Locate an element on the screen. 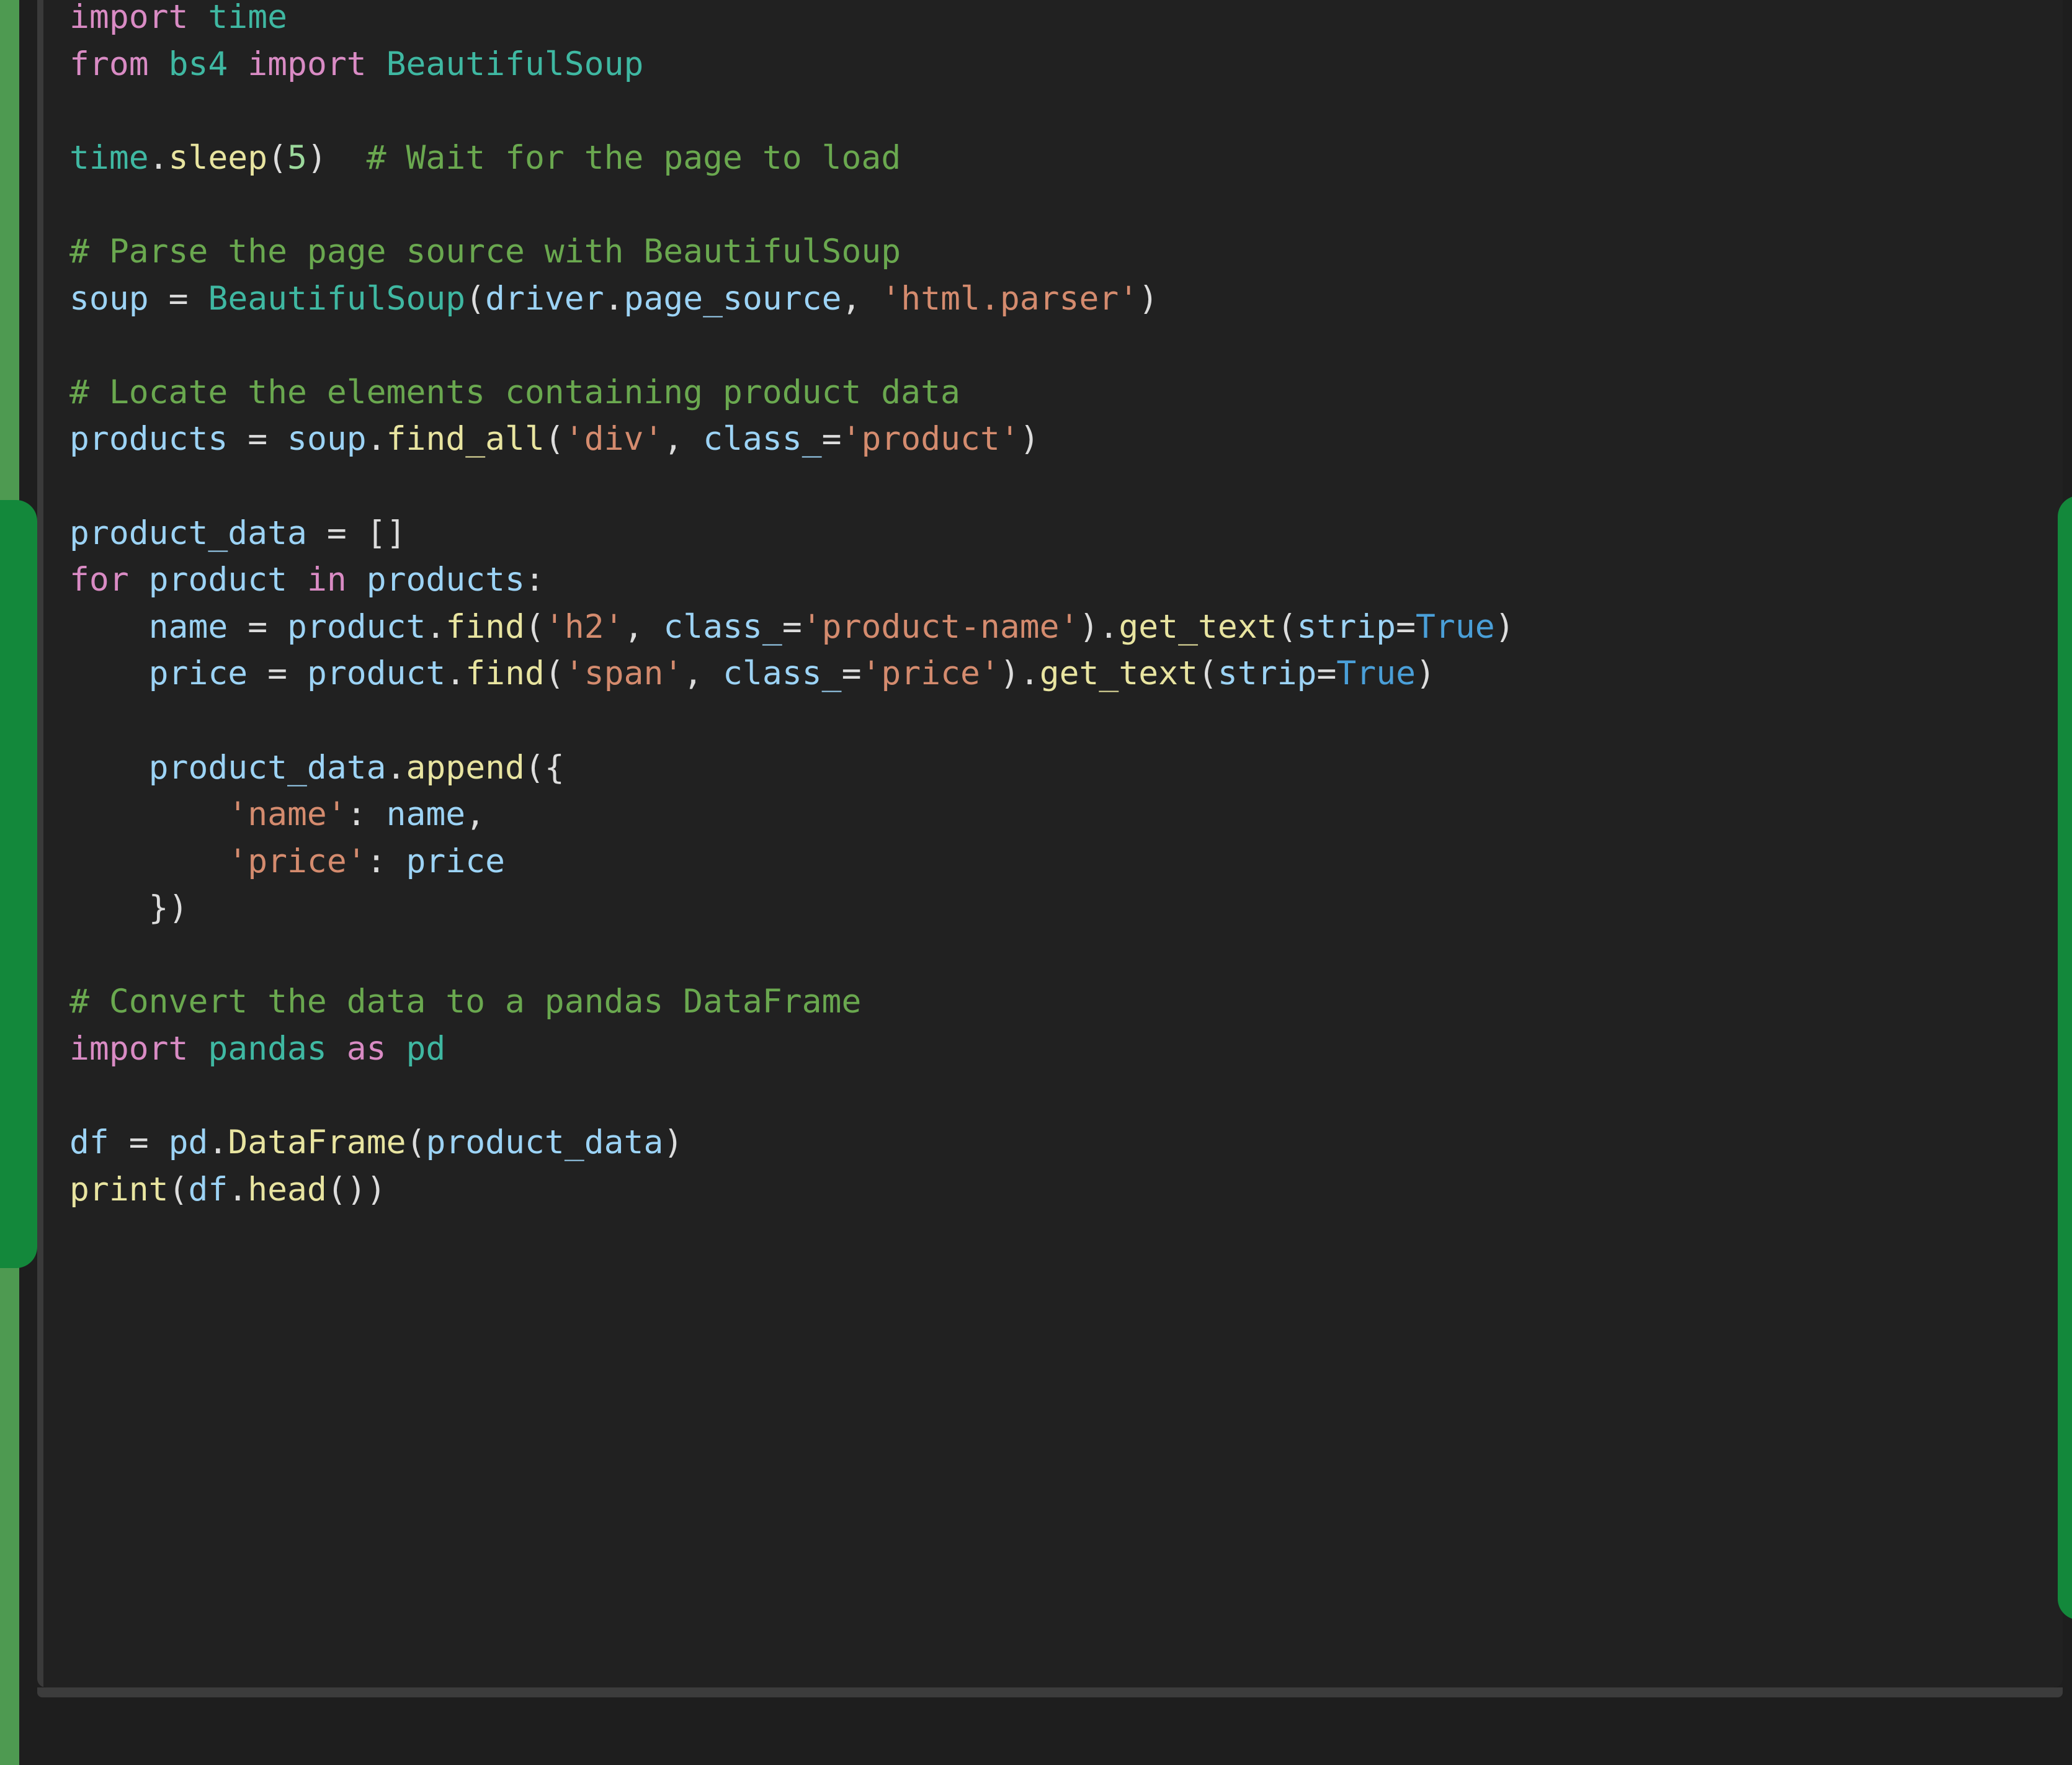  token-function-print: print is located at coordinates (119, 1189).